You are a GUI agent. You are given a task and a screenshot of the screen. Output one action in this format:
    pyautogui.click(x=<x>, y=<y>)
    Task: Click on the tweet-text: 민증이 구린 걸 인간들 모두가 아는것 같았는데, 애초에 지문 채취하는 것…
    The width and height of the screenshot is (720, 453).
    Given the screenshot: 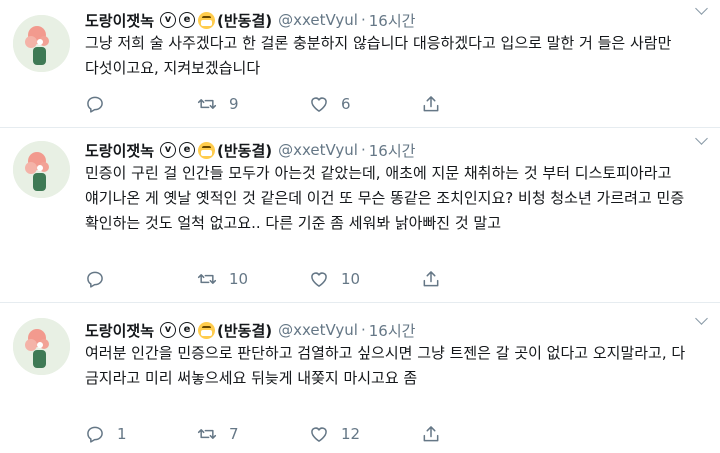 What is the action you would take?
    pyautogui.click(x=385, y=198)
    